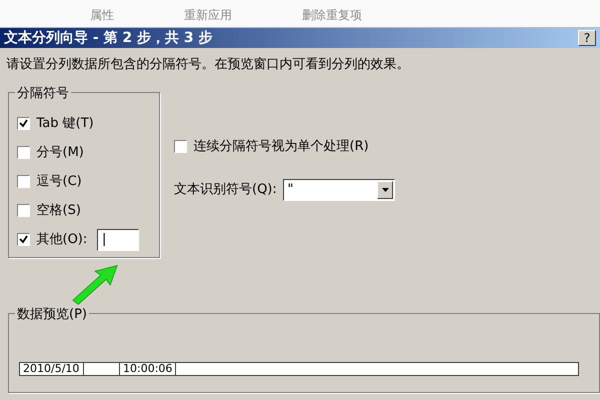 This screenshot has width=600, height=400. What do you see at coordinates (95, 285) in the screenshot?
I see `arrow-icon` at bounding box center [95, 285].